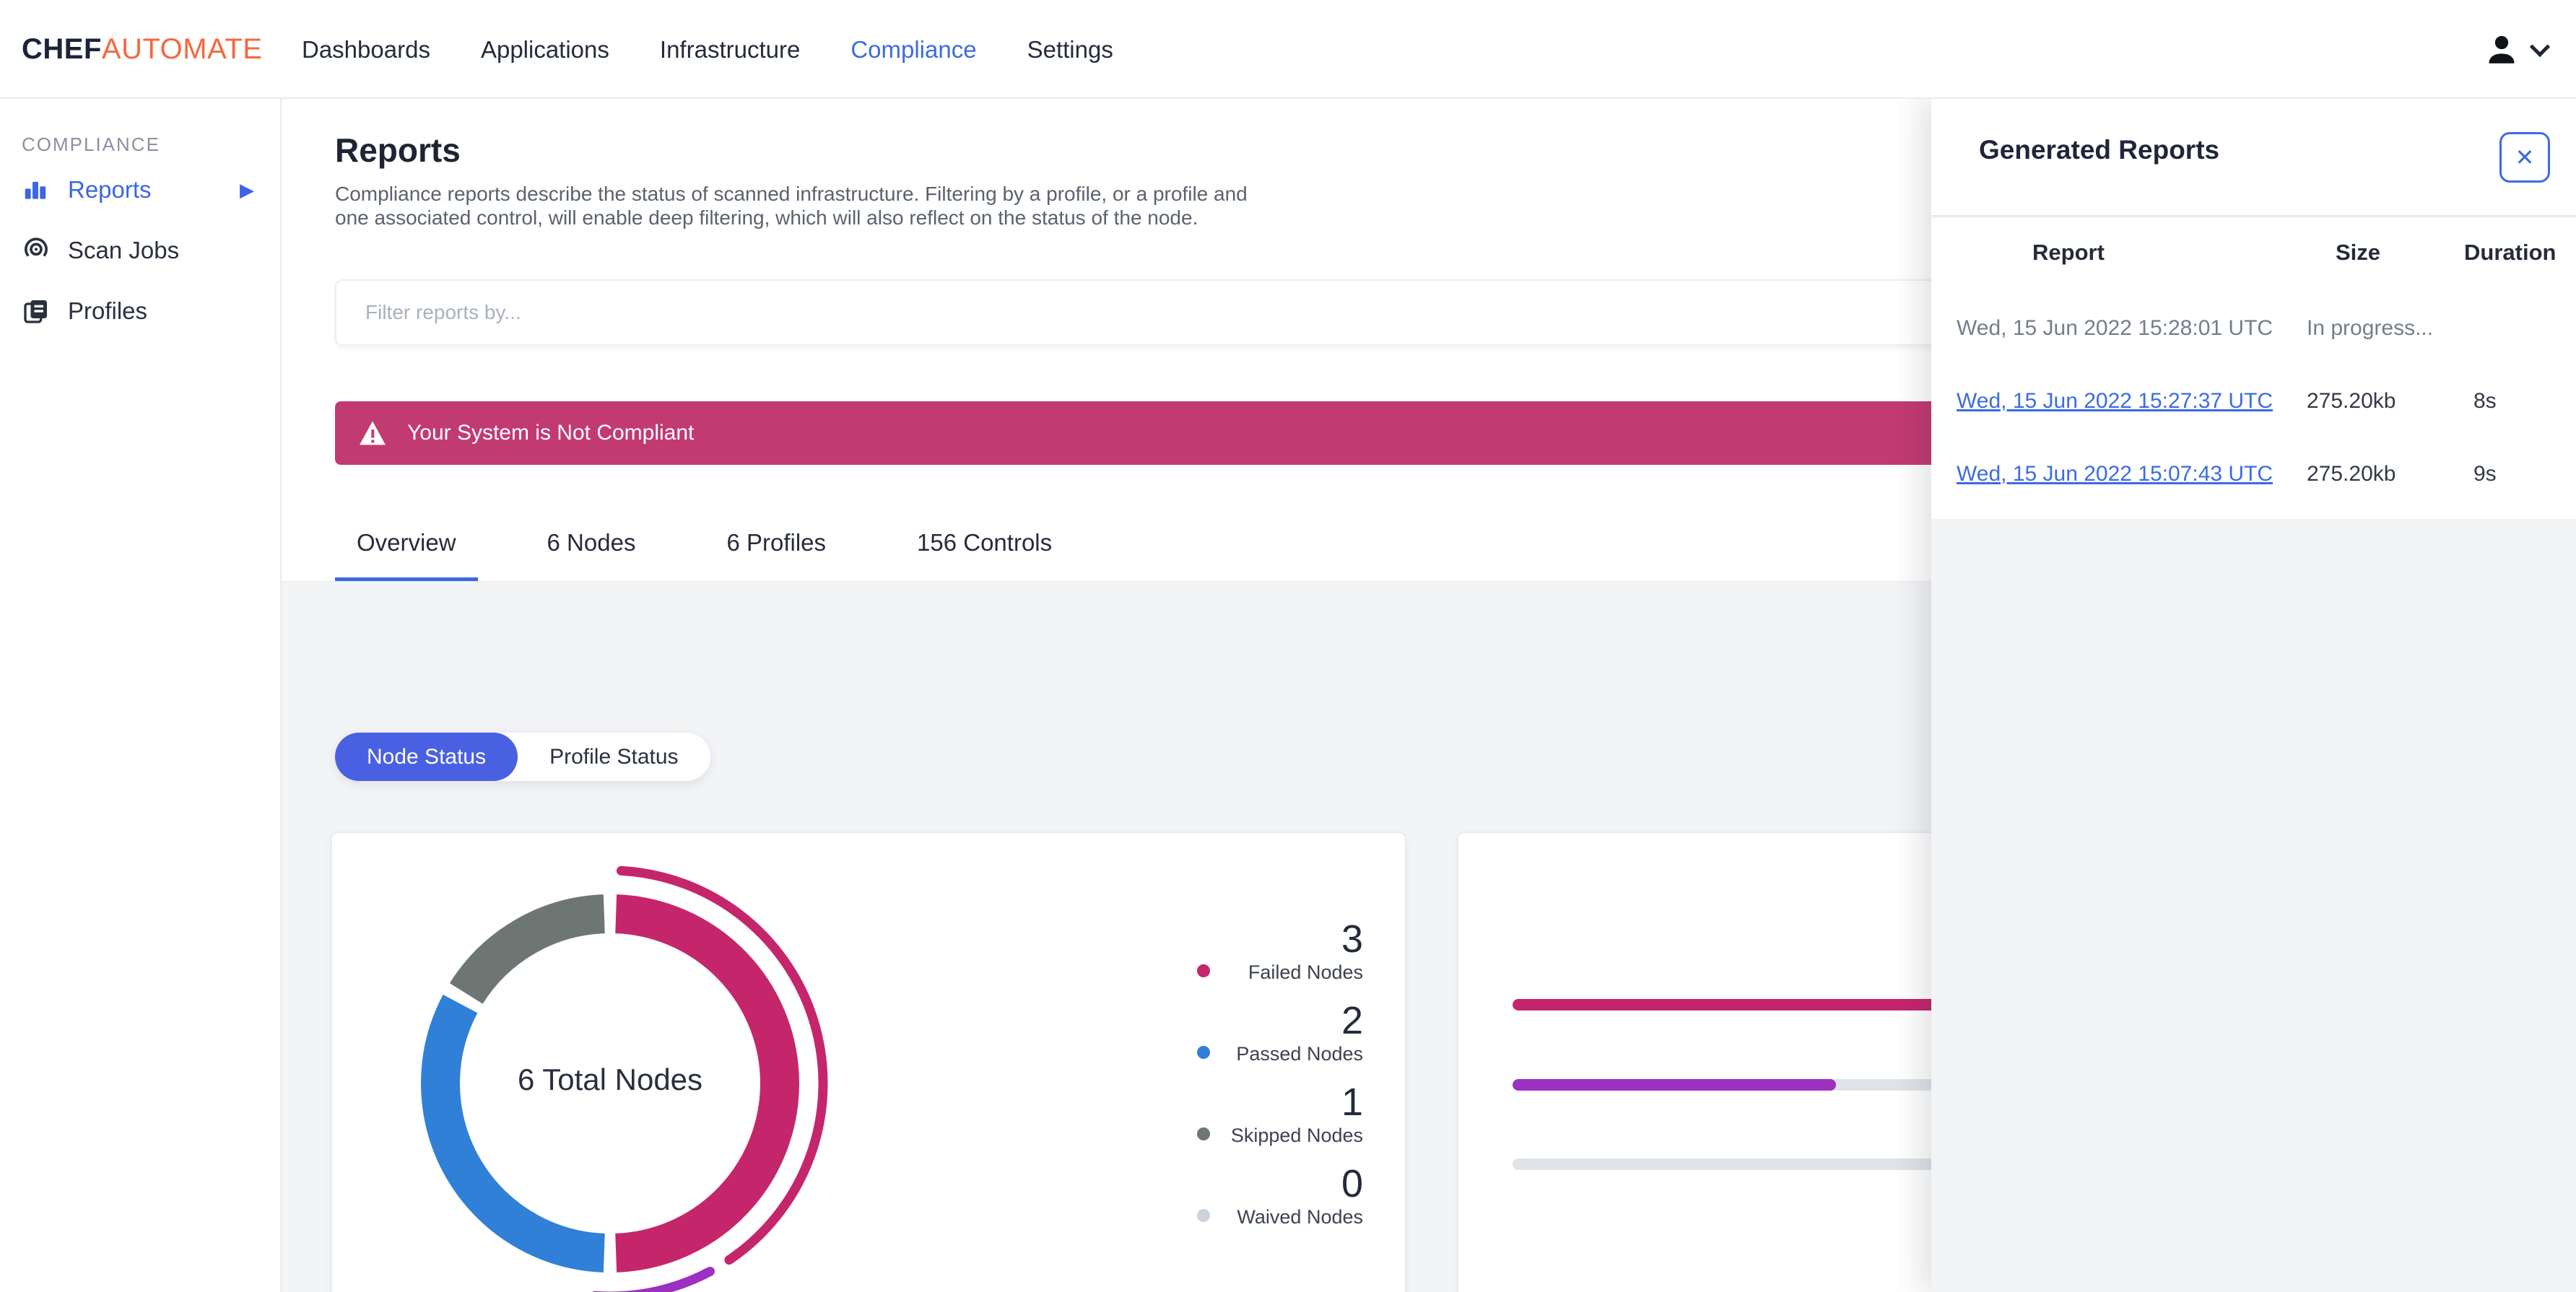 This screenshot has width=2576, height=1292. What do you see at coordinates (2485, 401) in the screenshot?
I see `report-duration: 8s` at bounding box center [2485, 401].